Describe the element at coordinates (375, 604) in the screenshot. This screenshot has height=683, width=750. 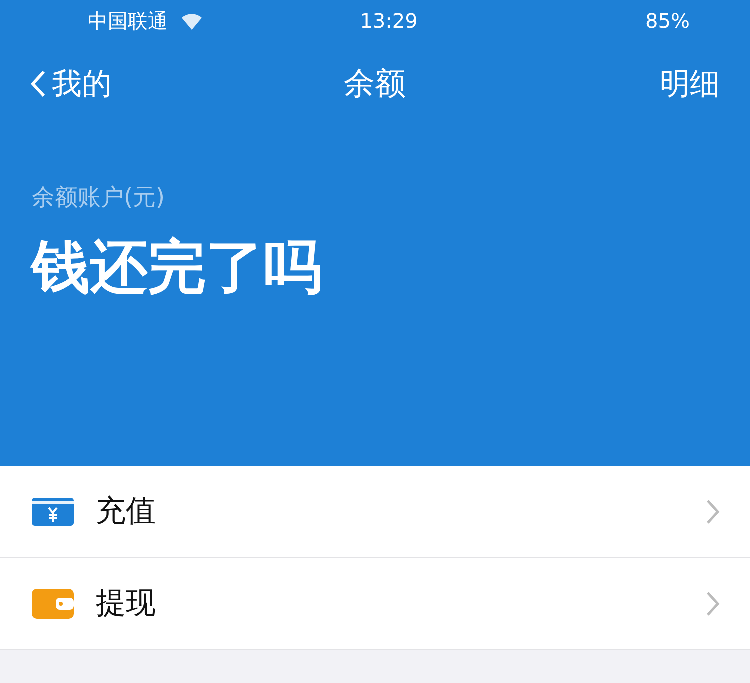
I see `menu-item: 提现` at that location.